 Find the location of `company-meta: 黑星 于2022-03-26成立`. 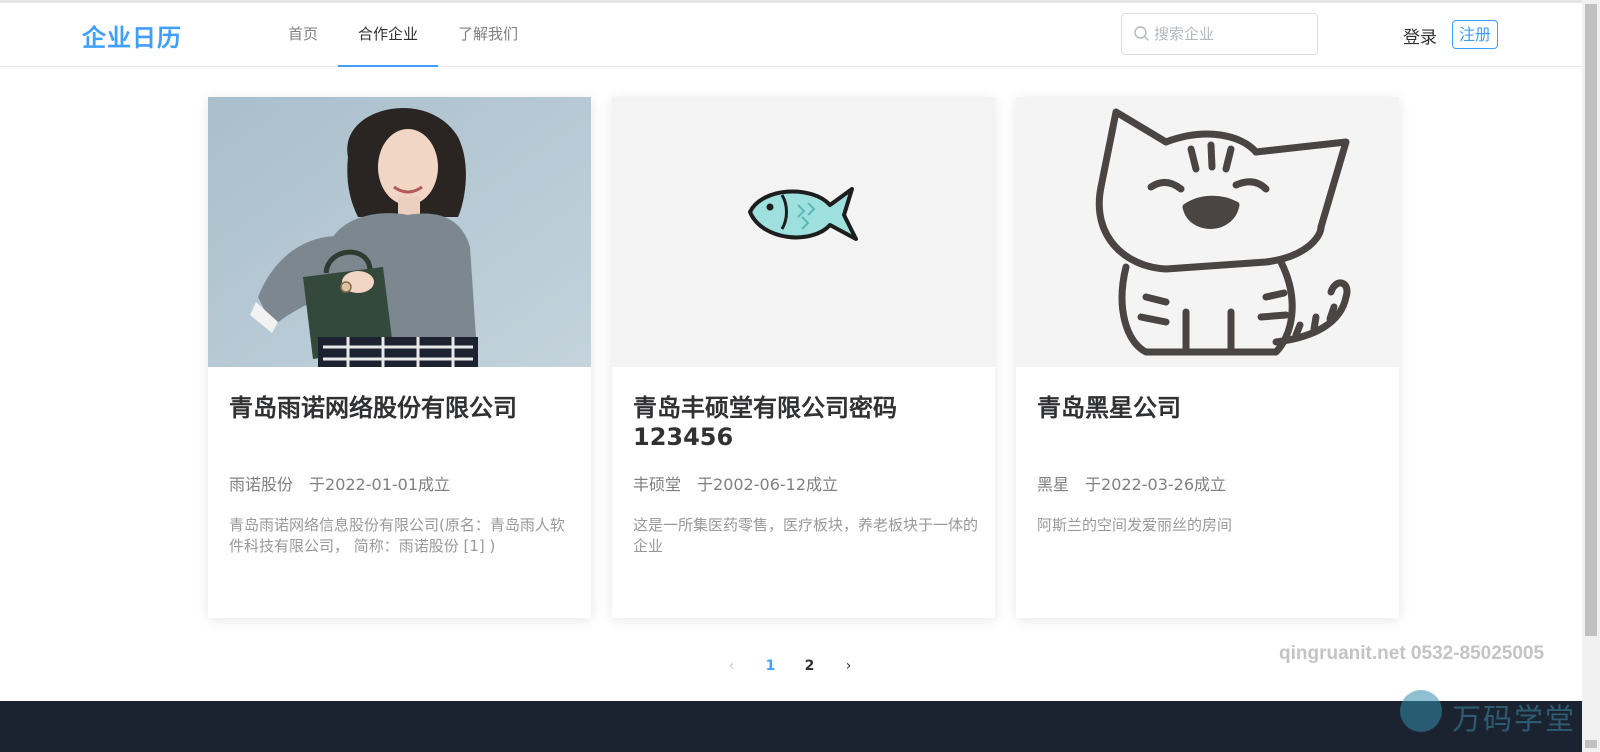

company-meta: 黑星 于2022-03-26成立 is located at coordinates (1131, 483).